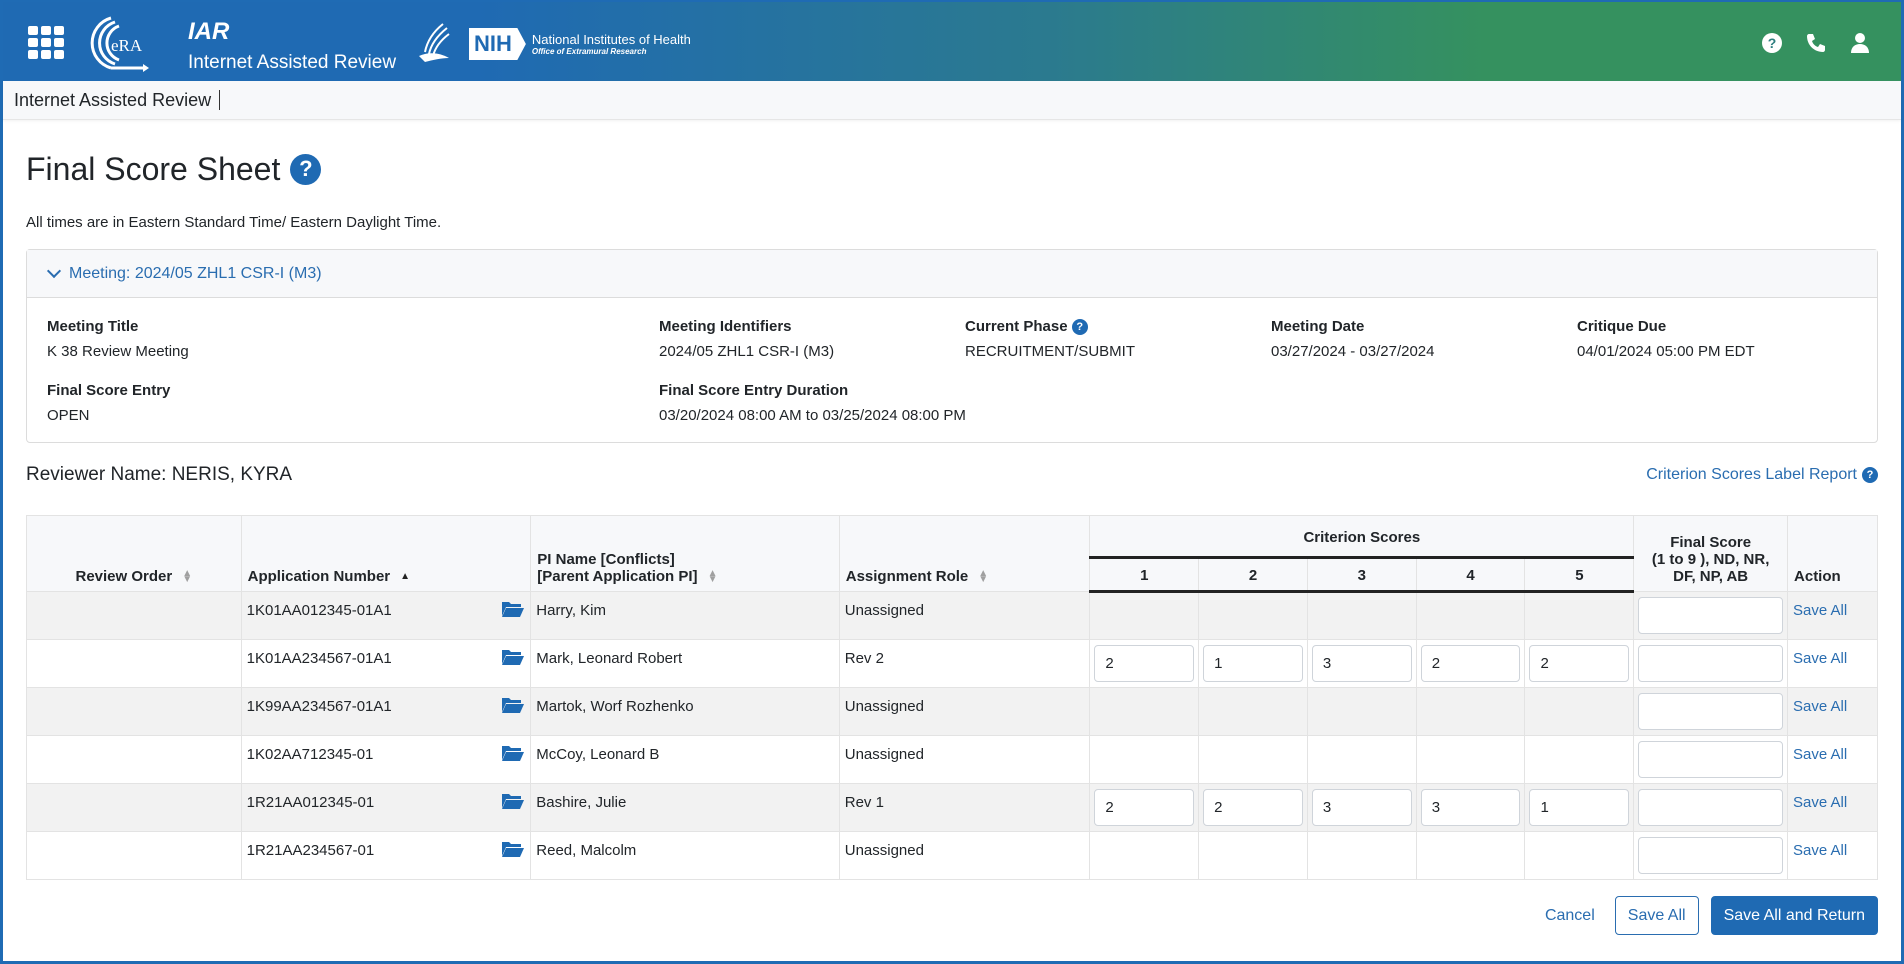  I want to click on application-number-cell: 1K01AA234567-01A1, so click(386, 663).